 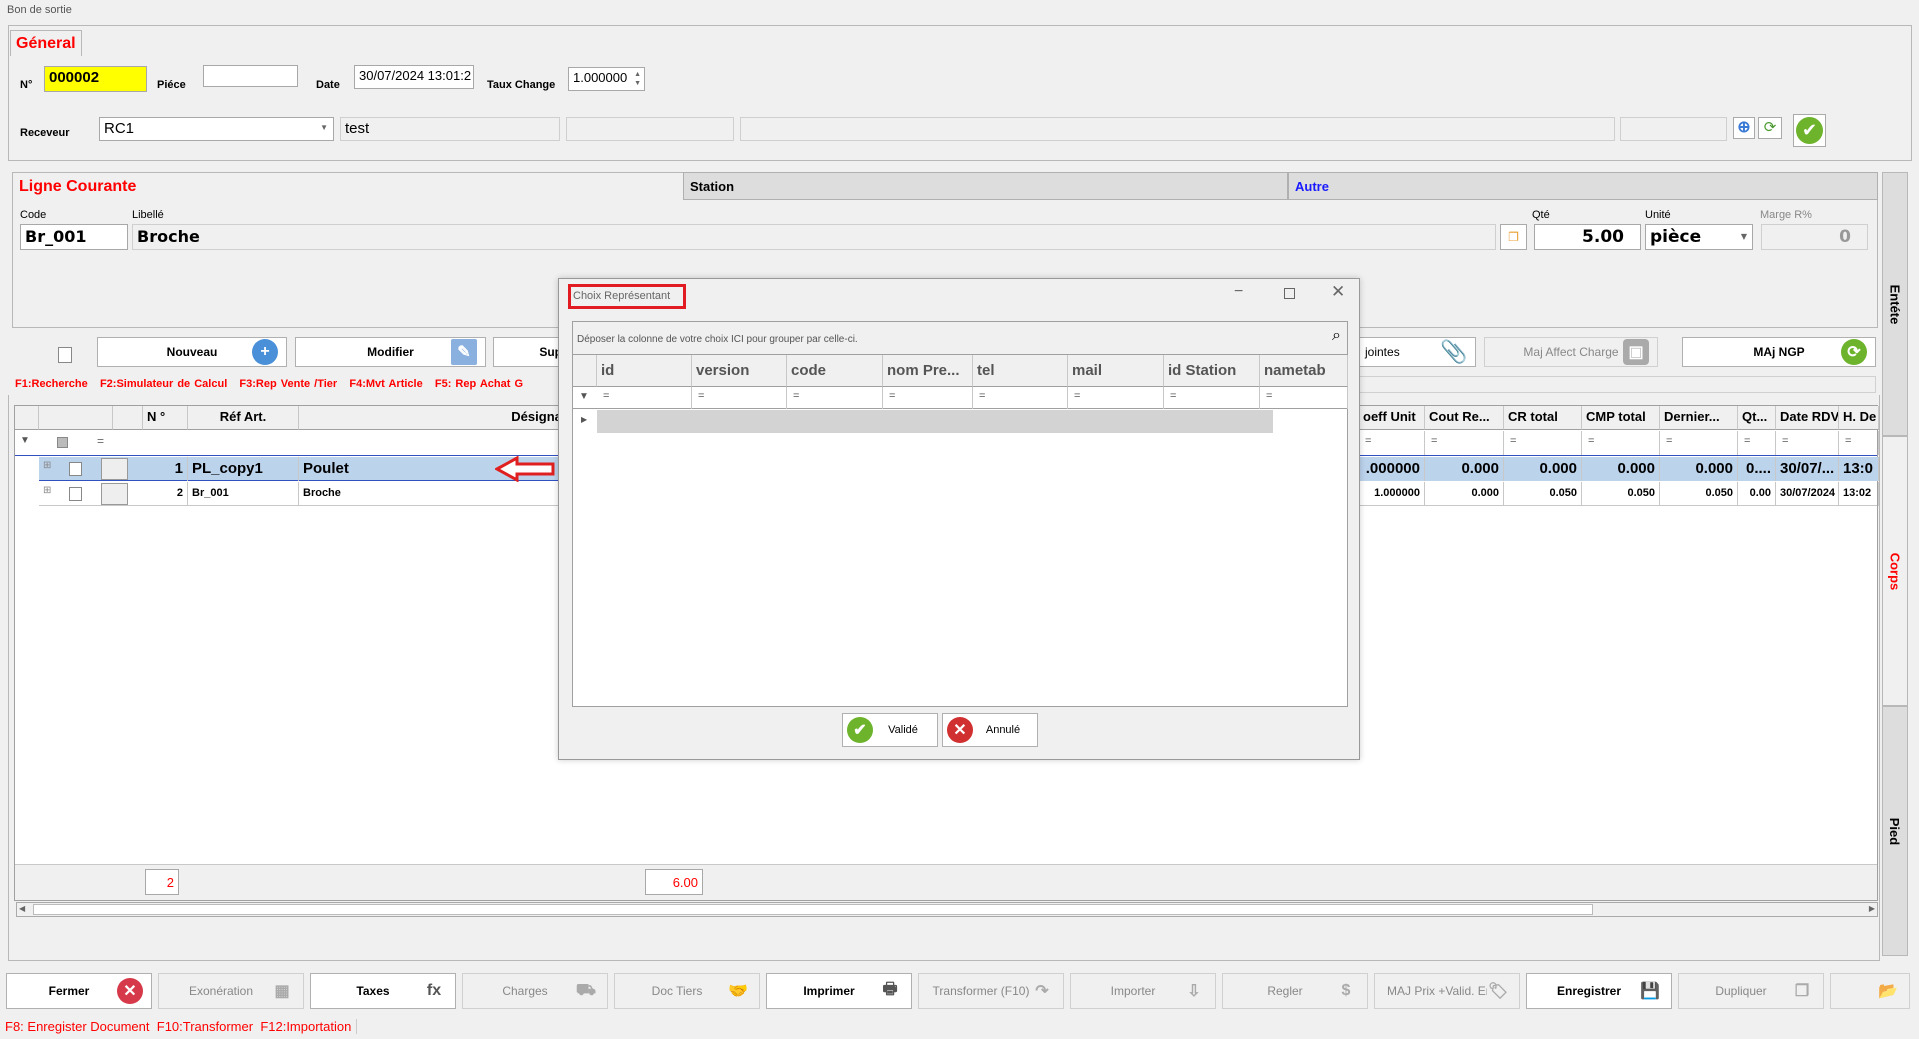 I want to click on minimize-icon: −, so click(x=1238, y=292).